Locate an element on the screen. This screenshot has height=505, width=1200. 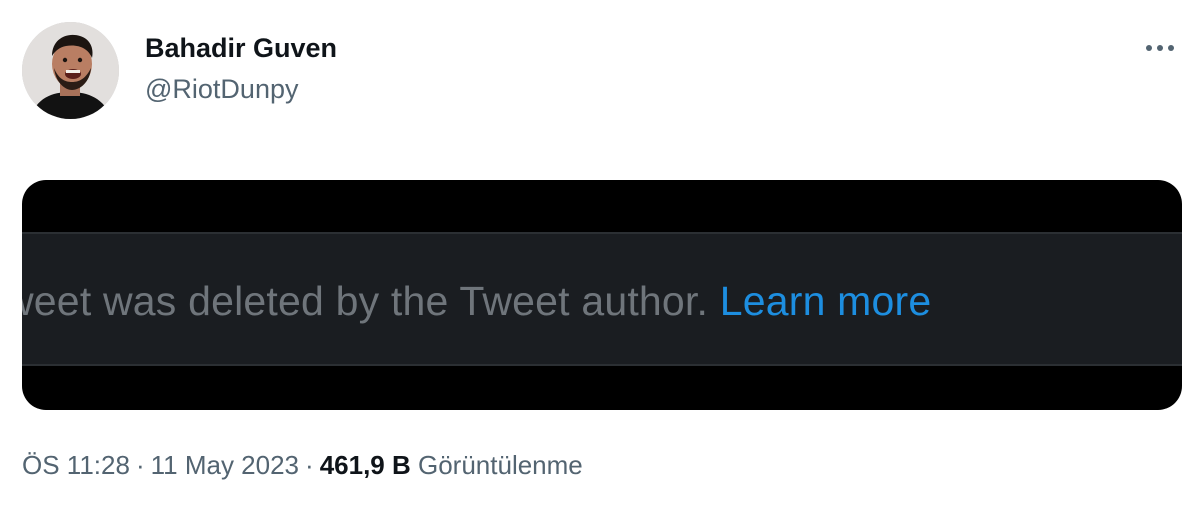
more-horizontal-icon is located at coordinates (1160, 48).